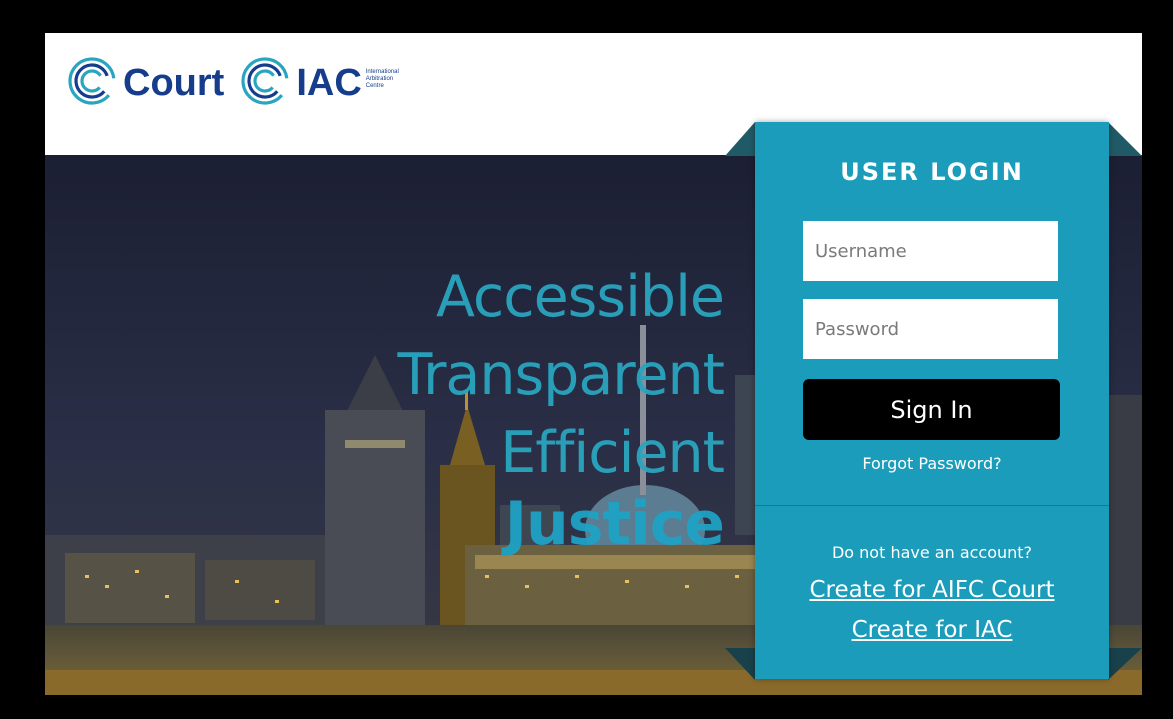  What do you see at coordinates (932, 590) in the screenshot?
I see `create-aifc-court-link: Create for AIFC Court` at bounding box center [932, 590].